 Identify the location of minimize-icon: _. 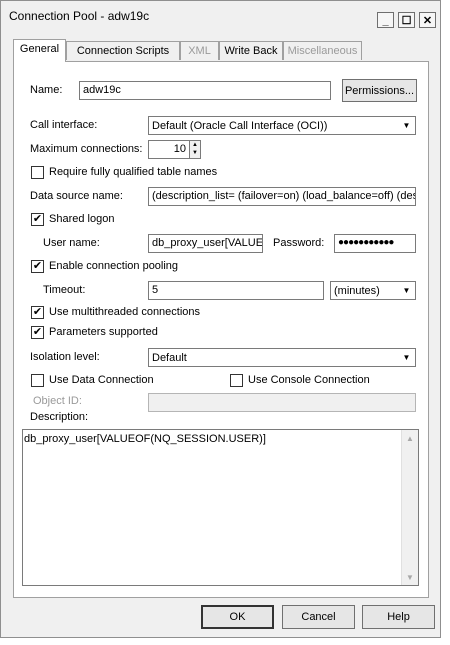
(385, 21).